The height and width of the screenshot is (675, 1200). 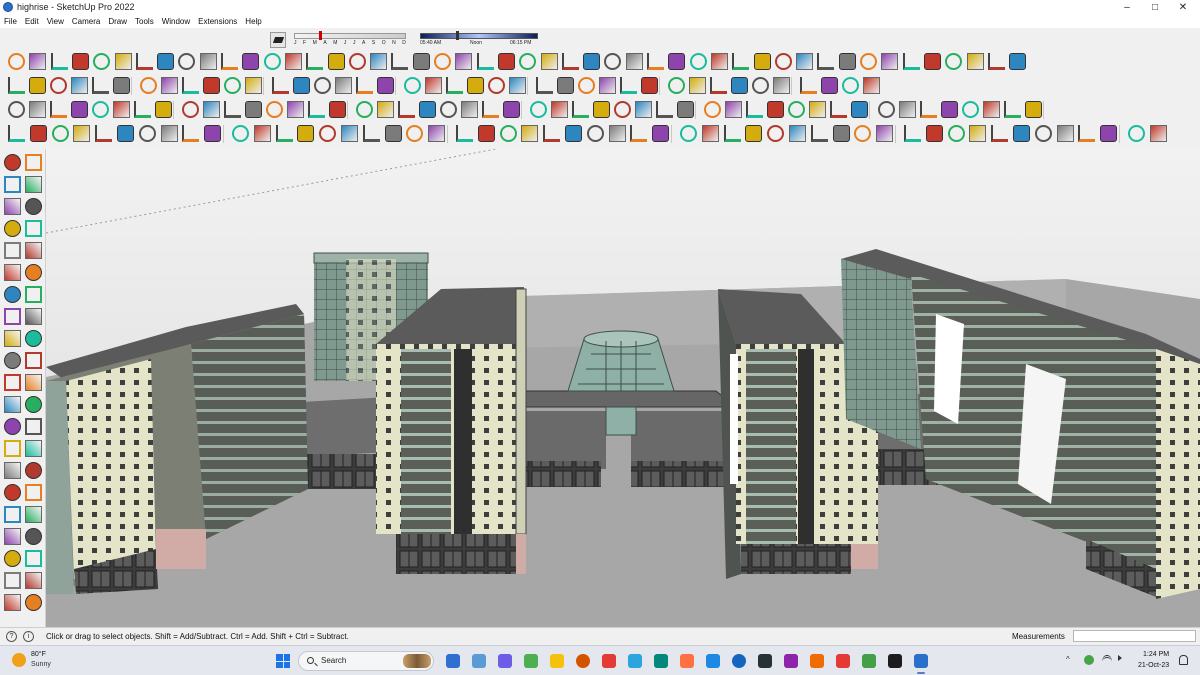 What do you see at coordinates (217, 21) in the screenshot?
I see `menu-extensions: Extensions` at bounding box center [217, 21].